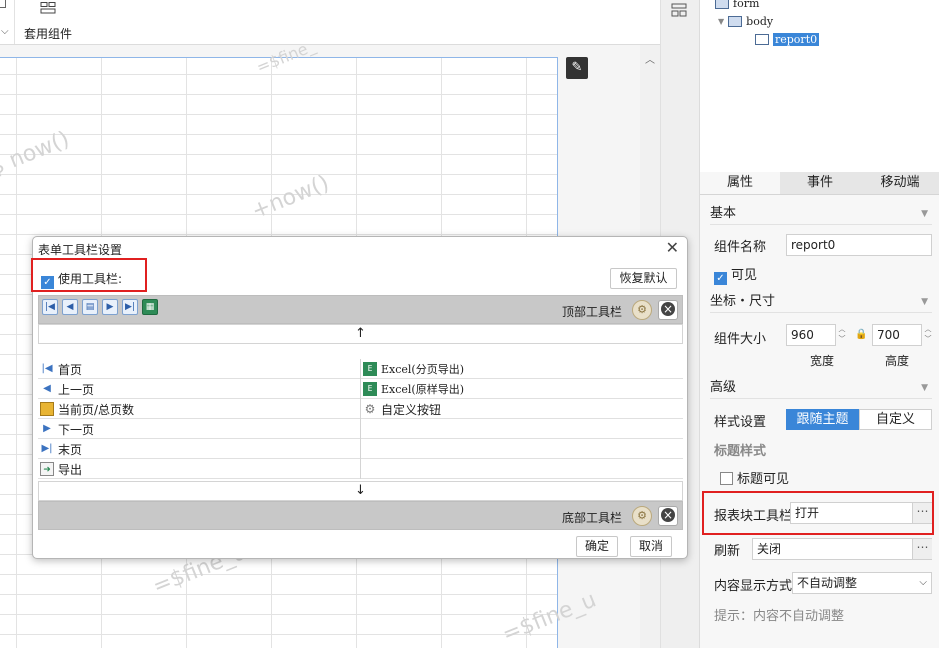 The height and width of the screenshot is (648, 939). I want to click on move-up-arrow: ↑, so click(360, 334).